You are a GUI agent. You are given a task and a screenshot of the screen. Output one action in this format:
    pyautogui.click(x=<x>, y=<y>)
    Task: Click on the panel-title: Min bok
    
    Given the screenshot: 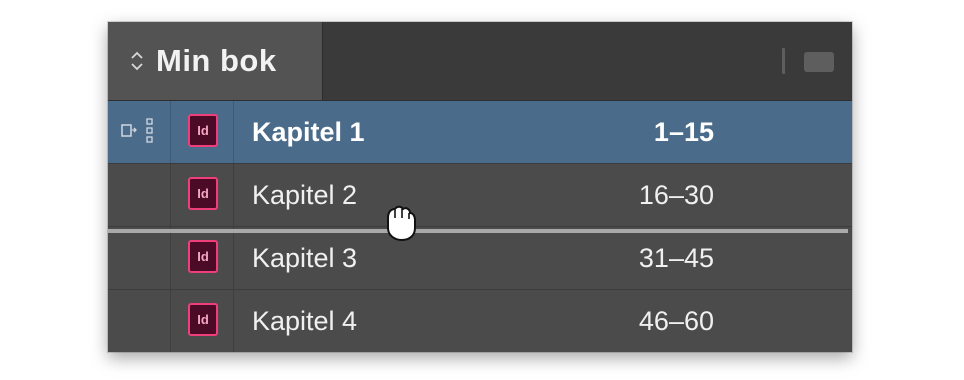 What is the action you would take?
    pyautogui.click(x=216, y=60)
    